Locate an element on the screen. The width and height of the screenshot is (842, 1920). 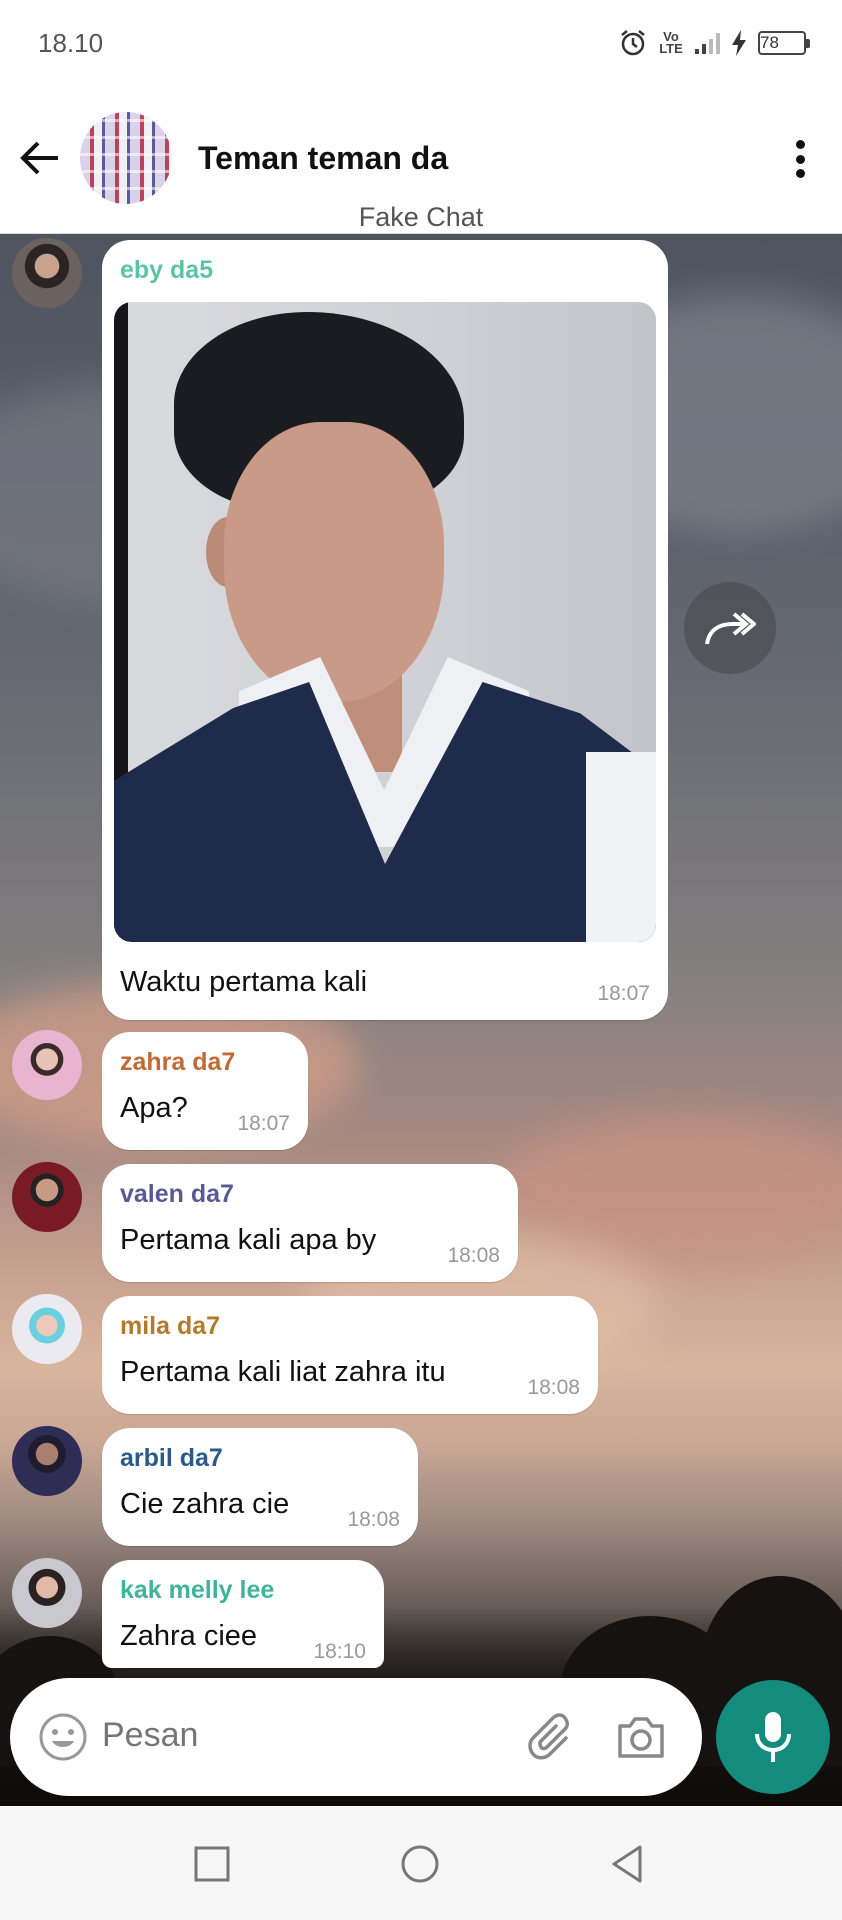
back-arrow-icon is located at coordinates (40, 158).